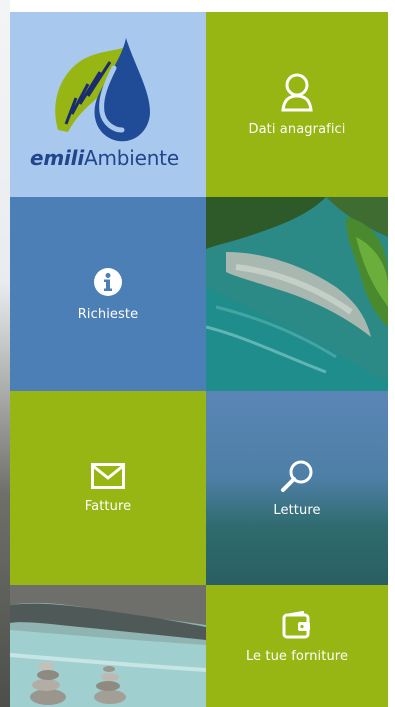 The image size is (395, 707). What do you see at coordinates (197, 6) in the screenshot?
I see `top-margin` at bounding box center [197, 6].